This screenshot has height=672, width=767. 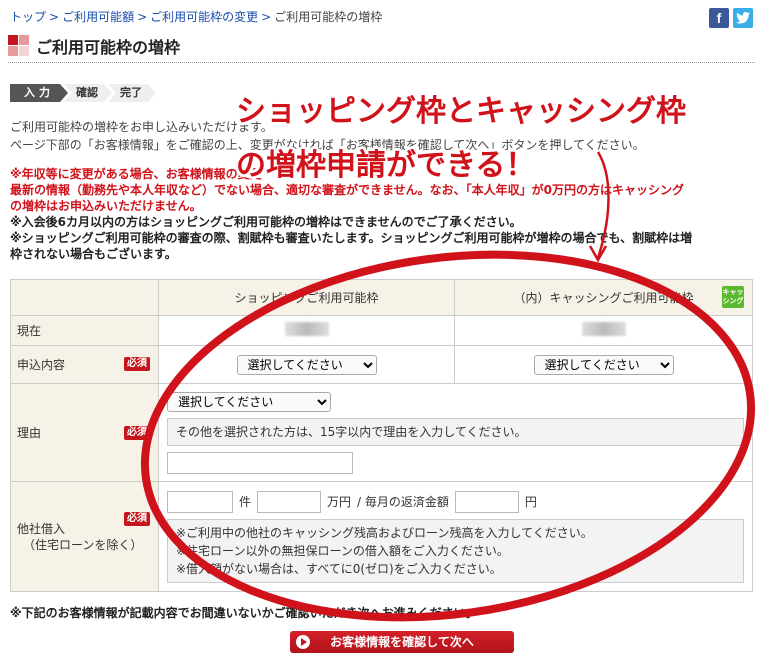 I want to click on cashing-icon: キャッシング, so click(x=733, y=297).